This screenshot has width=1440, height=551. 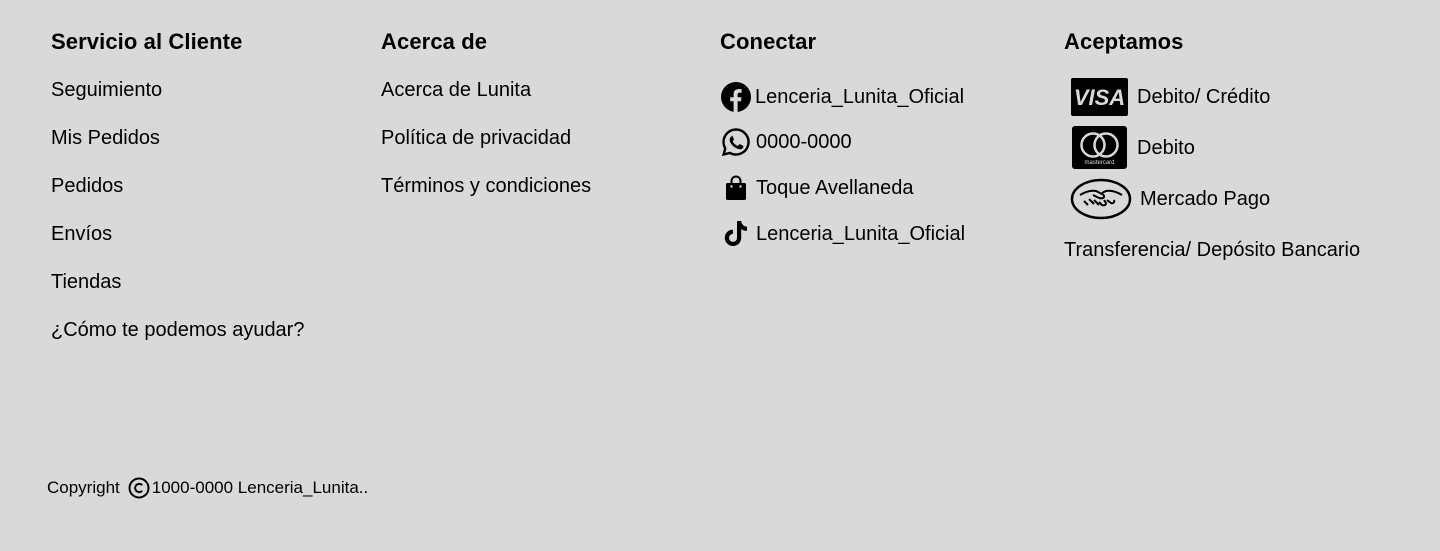 What do you see at coordinates (86, 282) in the screenshot?
I see `link-tiendas: Tiendas` at bounding box center [86, 282].